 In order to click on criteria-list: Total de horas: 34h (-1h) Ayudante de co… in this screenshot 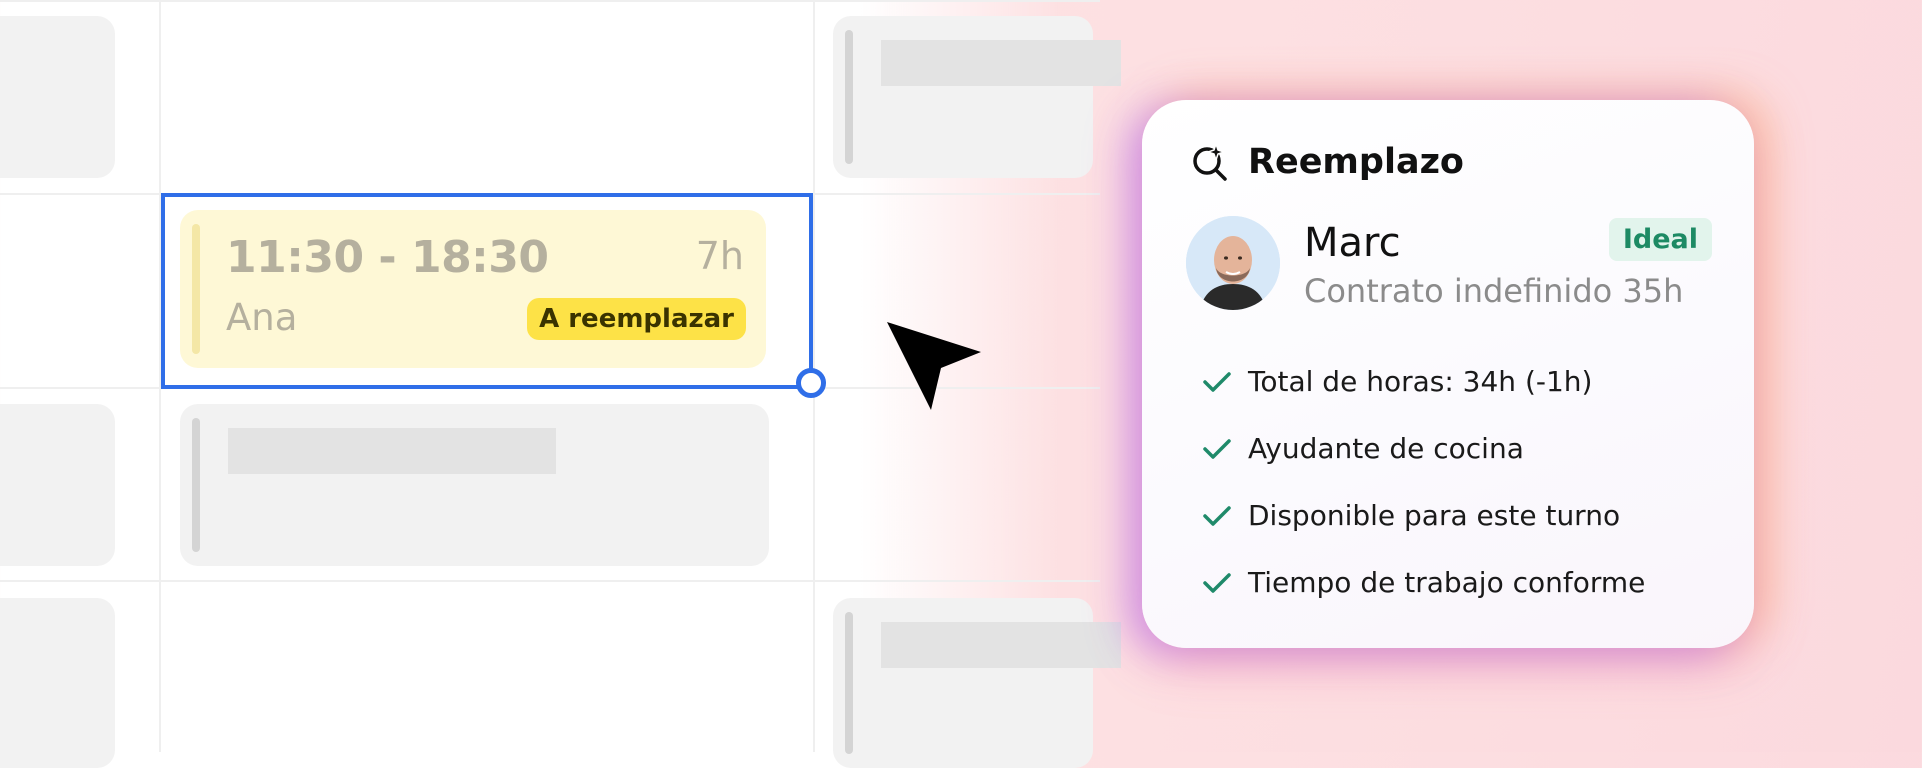, I will do `click(1423, 482)`.